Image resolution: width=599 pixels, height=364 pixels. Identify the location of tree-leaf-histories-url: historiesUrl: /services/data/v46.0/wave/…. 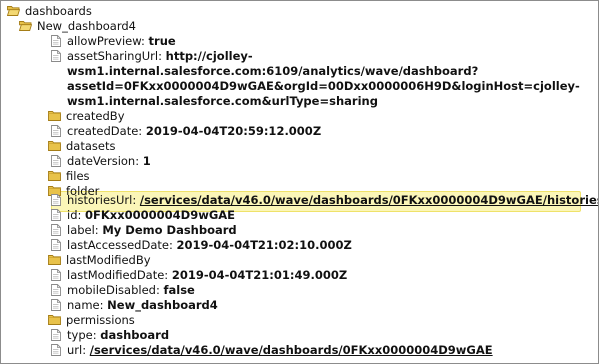
(324, 200).